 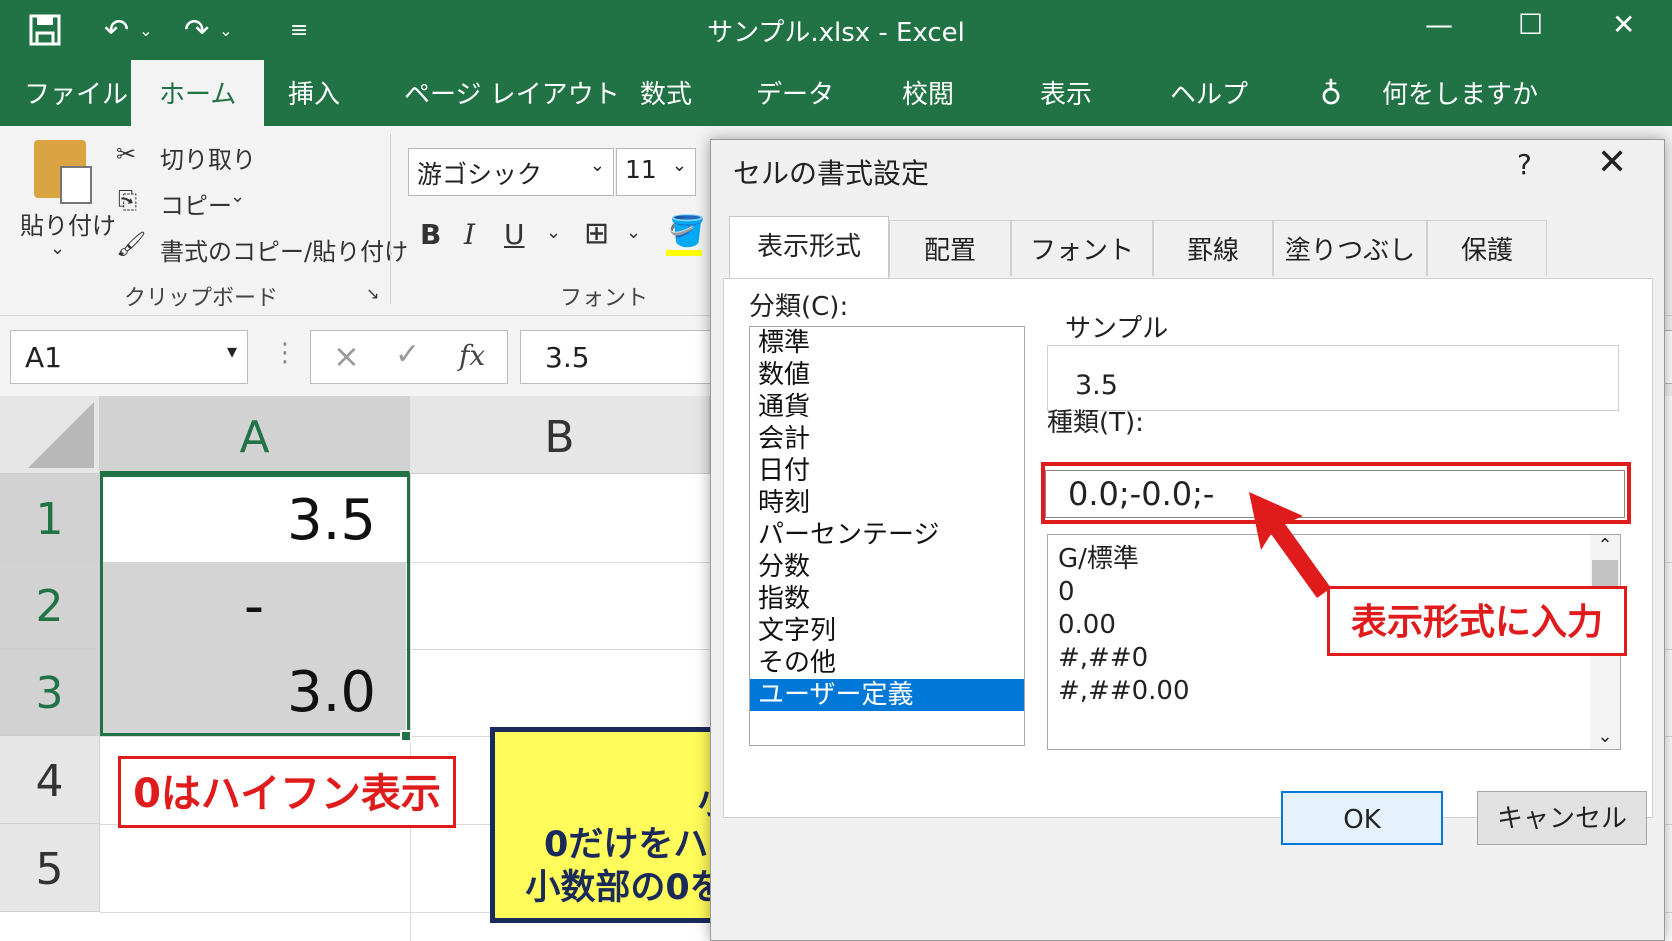 What do you see at coordinates (836, 33) in the screenshot?
I see `window-title: サンプル.xlsx - Excel` at bounding box center [836, 33].